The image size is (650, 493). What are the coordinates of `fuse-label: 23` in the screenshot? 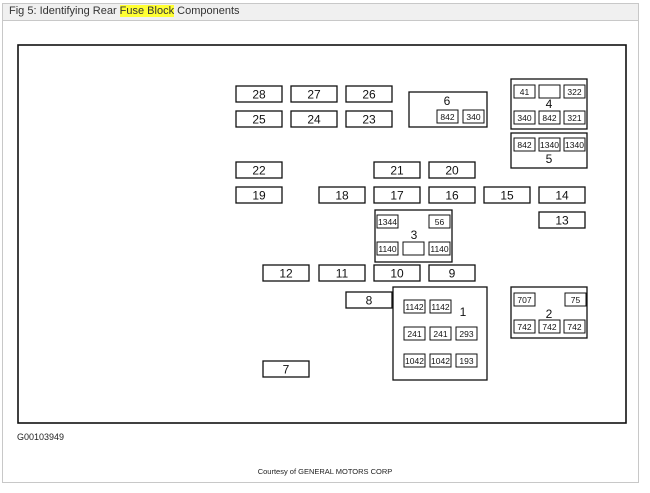 It's located at (369, 120).